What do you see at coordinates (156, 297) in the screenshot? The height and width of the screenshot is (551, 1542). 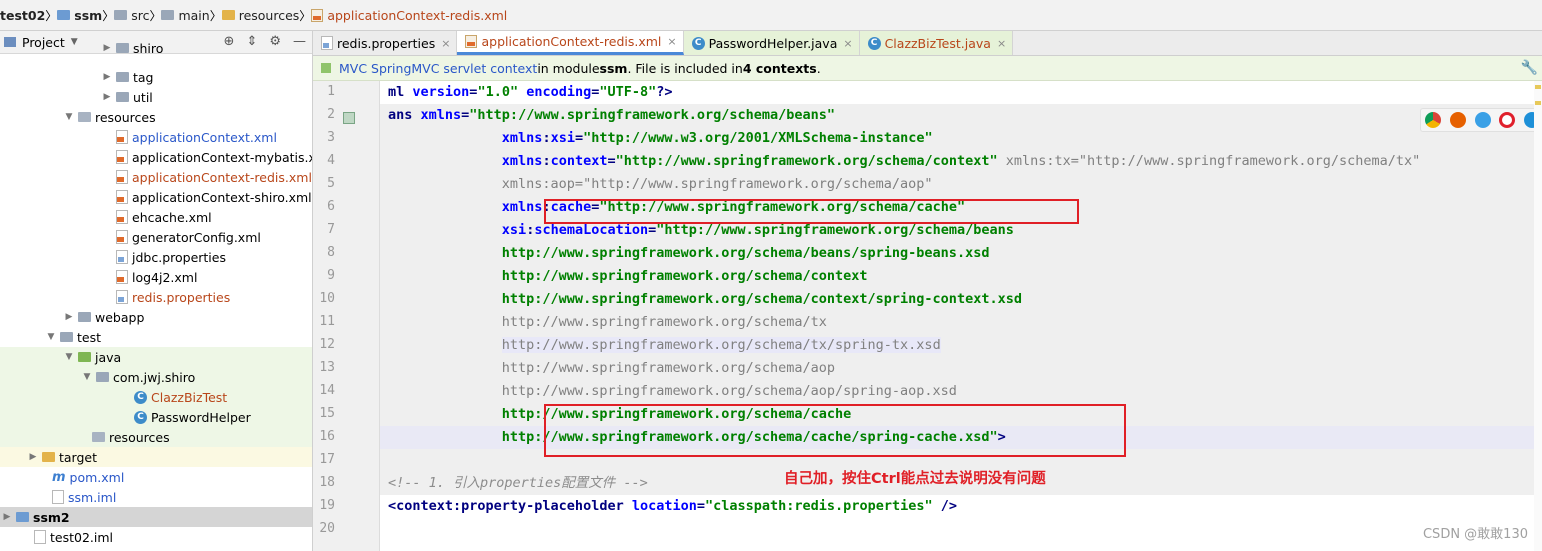 I see `tree-item: redis.properties` at bounding box center [156, 297].